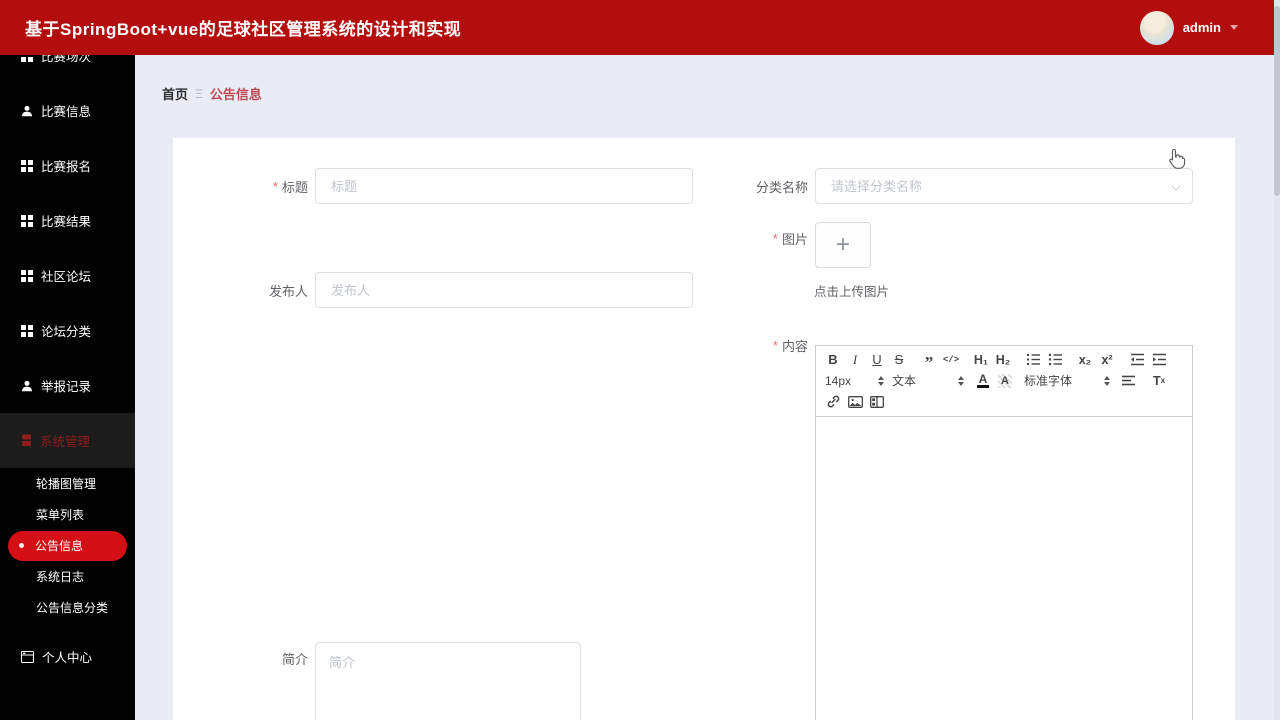  I want to click on strike-button: S, so click(899, 360).